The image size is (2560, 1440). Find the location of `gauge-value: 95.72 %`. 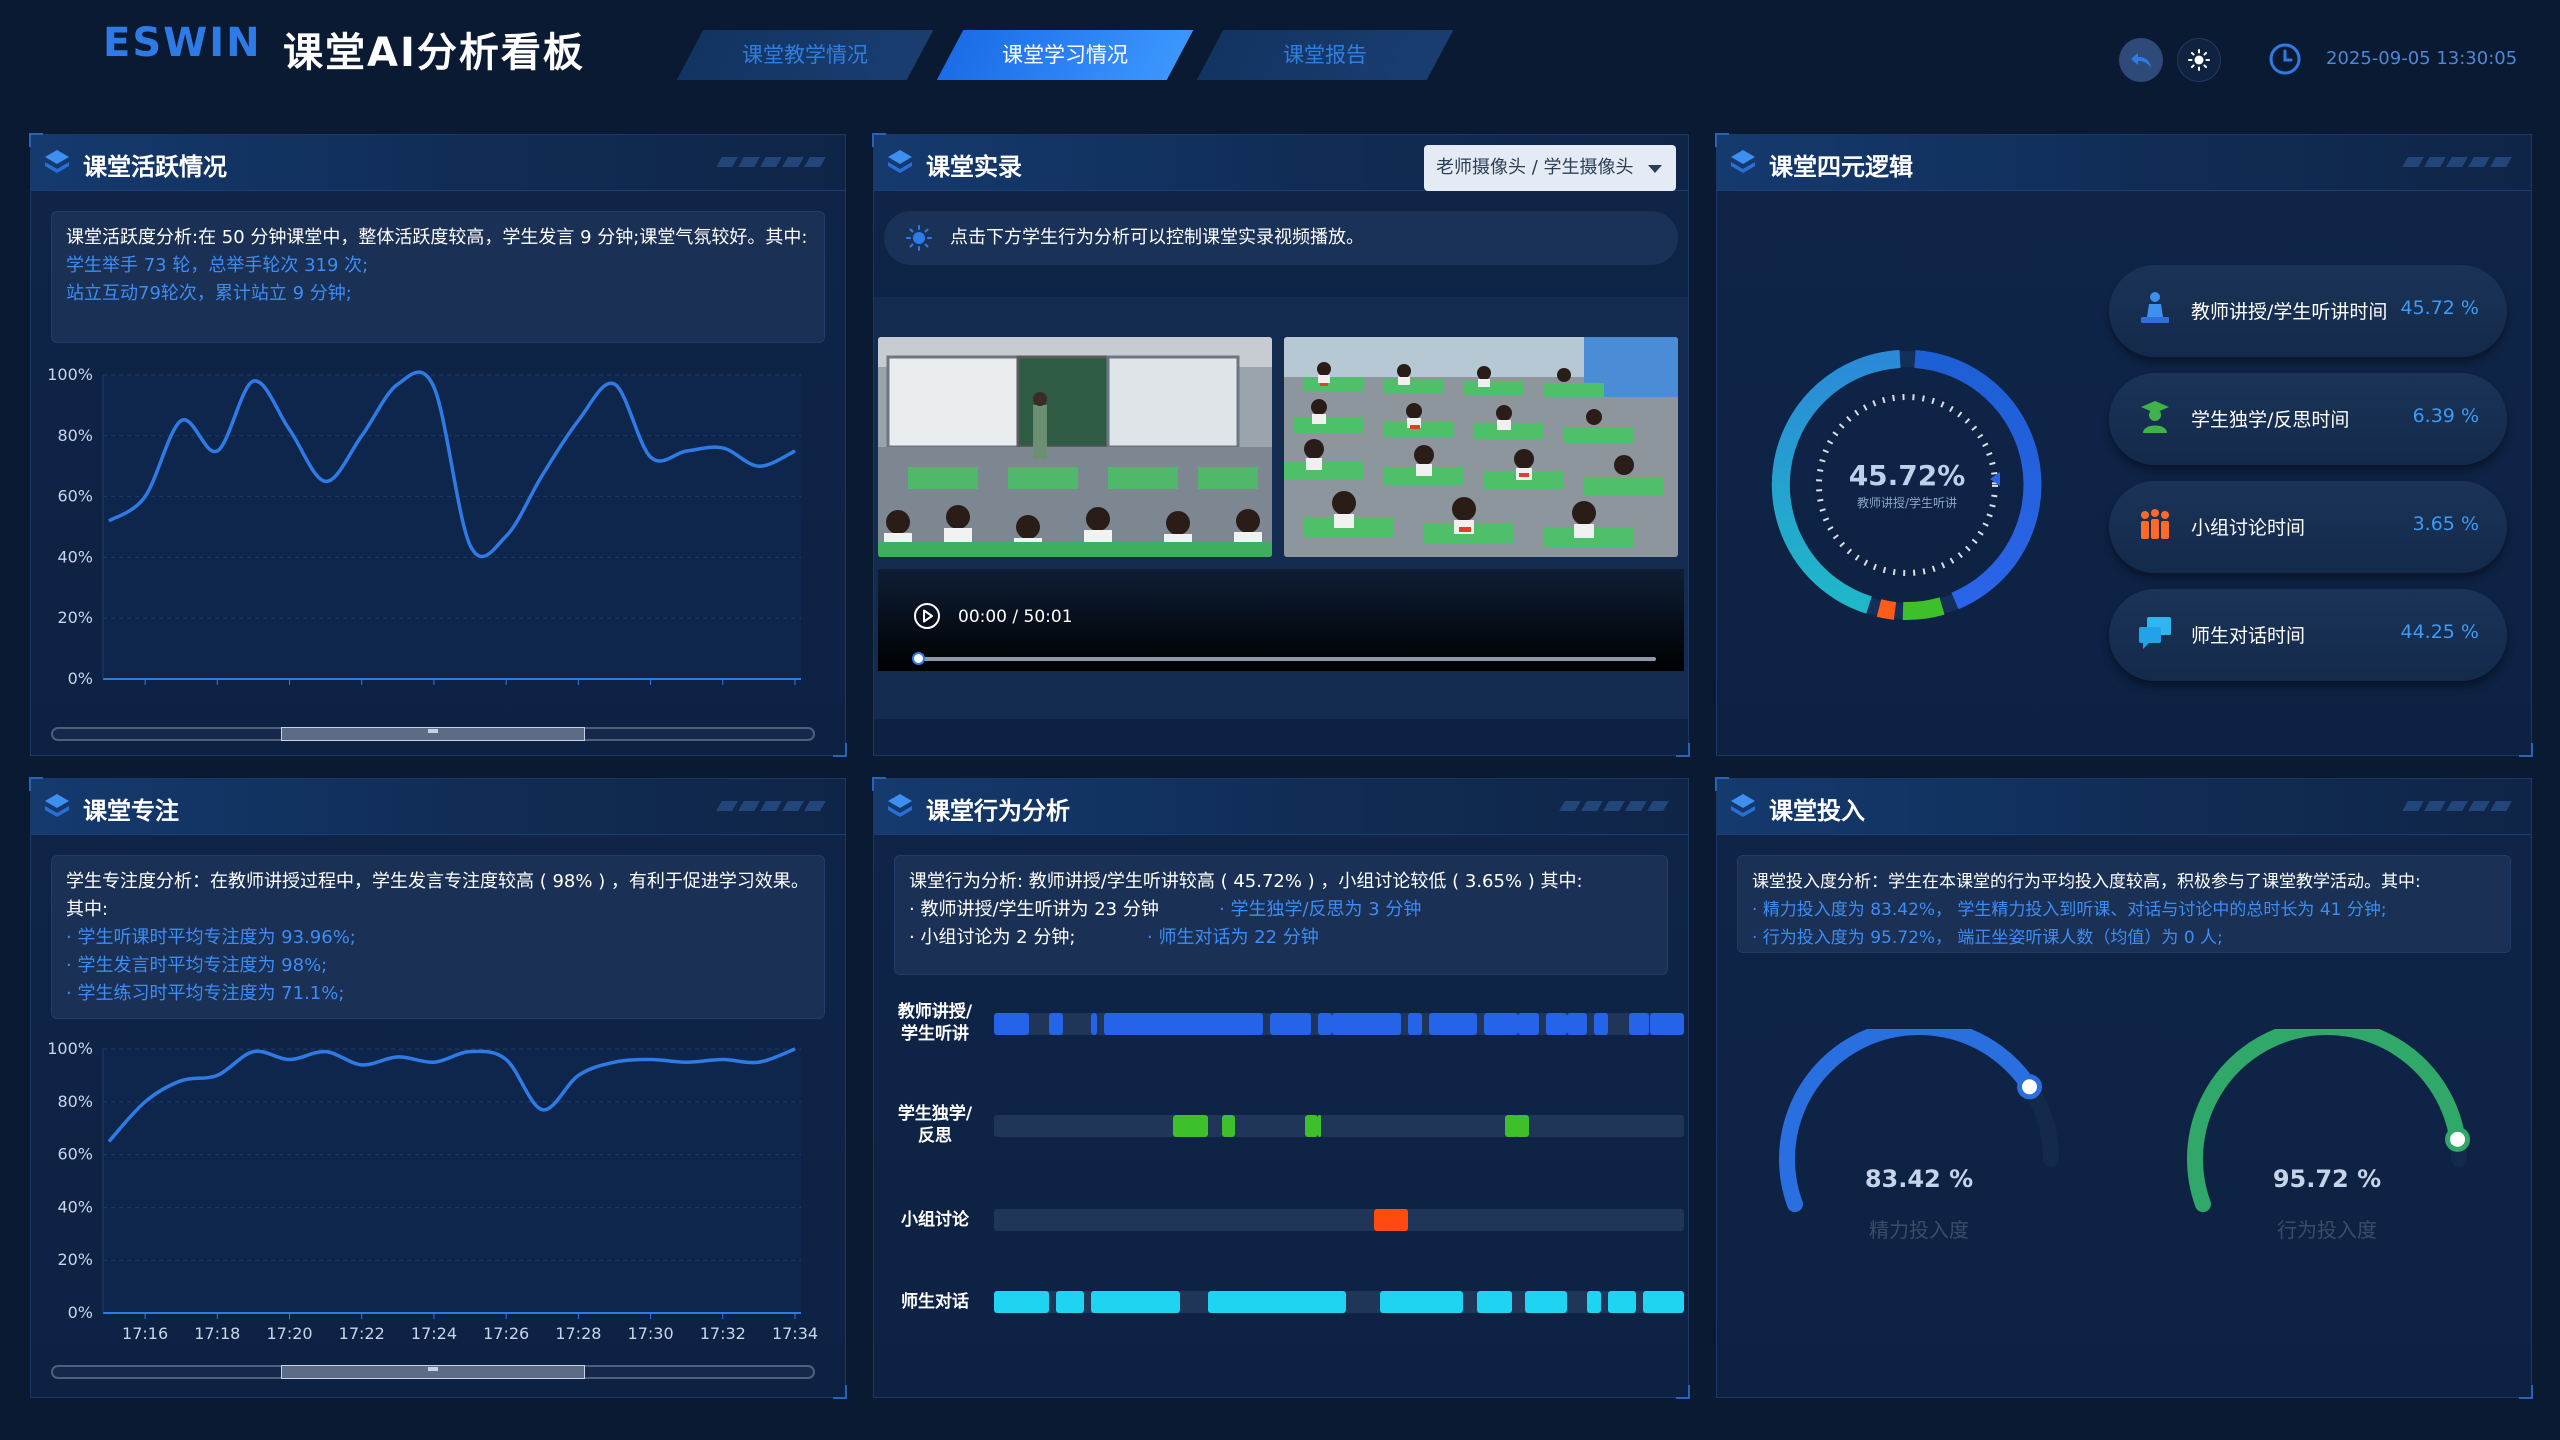

gauge-value: 95.72 % is located at coordinates (2327, 1179).